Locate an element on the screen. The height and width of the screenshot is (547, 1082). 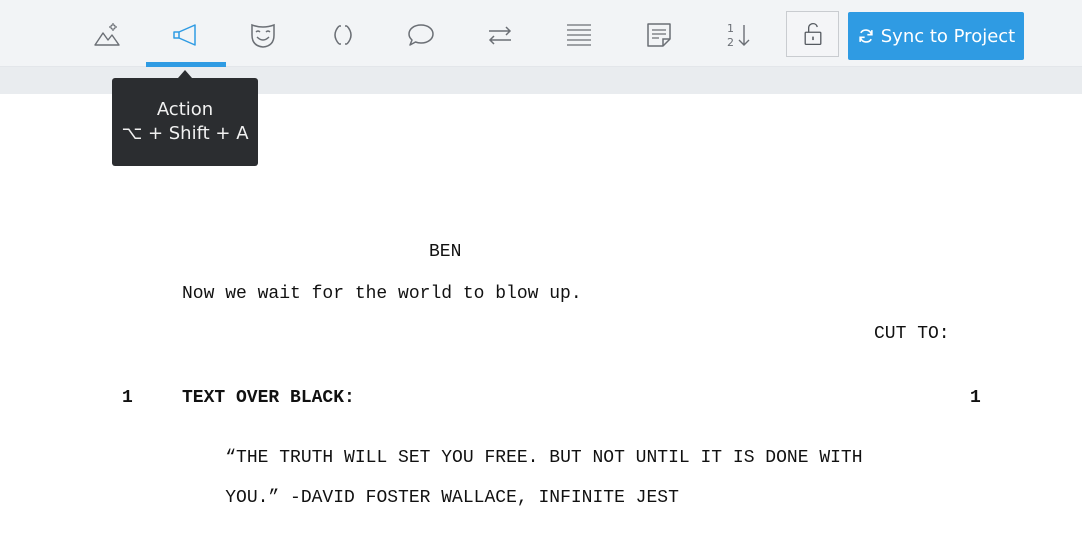
note-tool is located at coordinates (659, 35).